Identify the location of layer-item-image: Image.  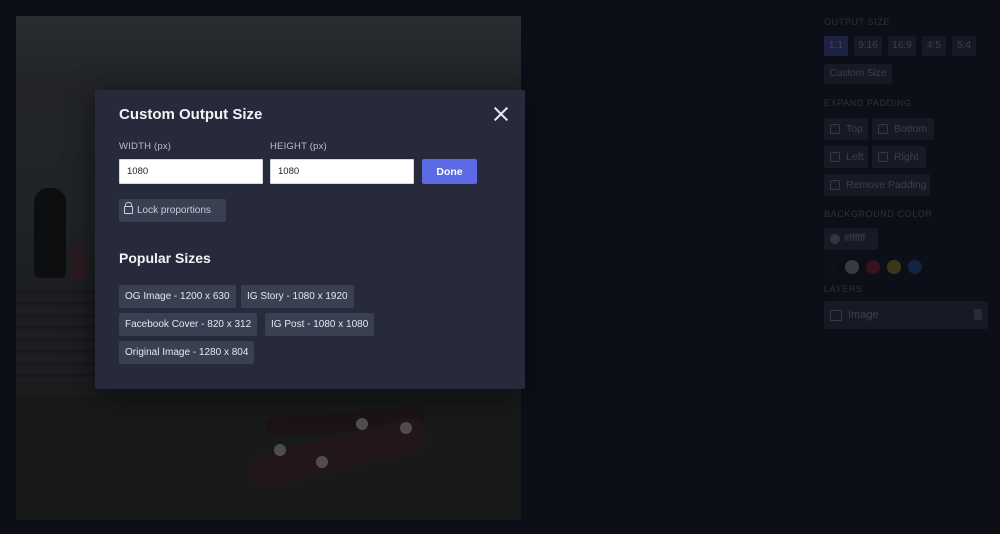
(906, 315).